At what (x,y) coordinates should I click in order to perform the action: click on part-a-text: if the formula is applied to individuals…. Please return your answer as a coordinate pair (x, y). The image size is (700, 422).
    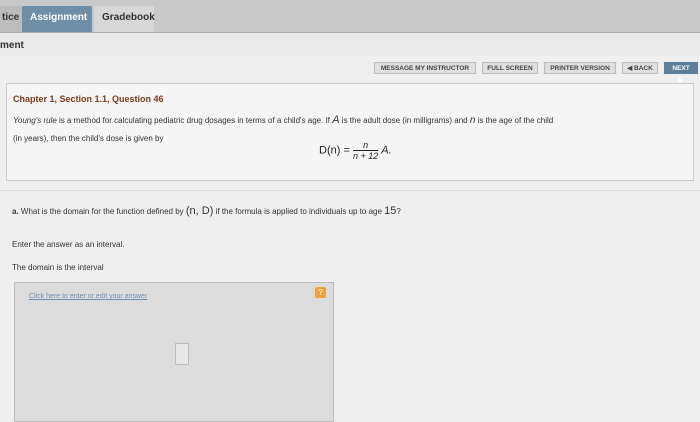
    Looking at the image, I should click on (299, 211).